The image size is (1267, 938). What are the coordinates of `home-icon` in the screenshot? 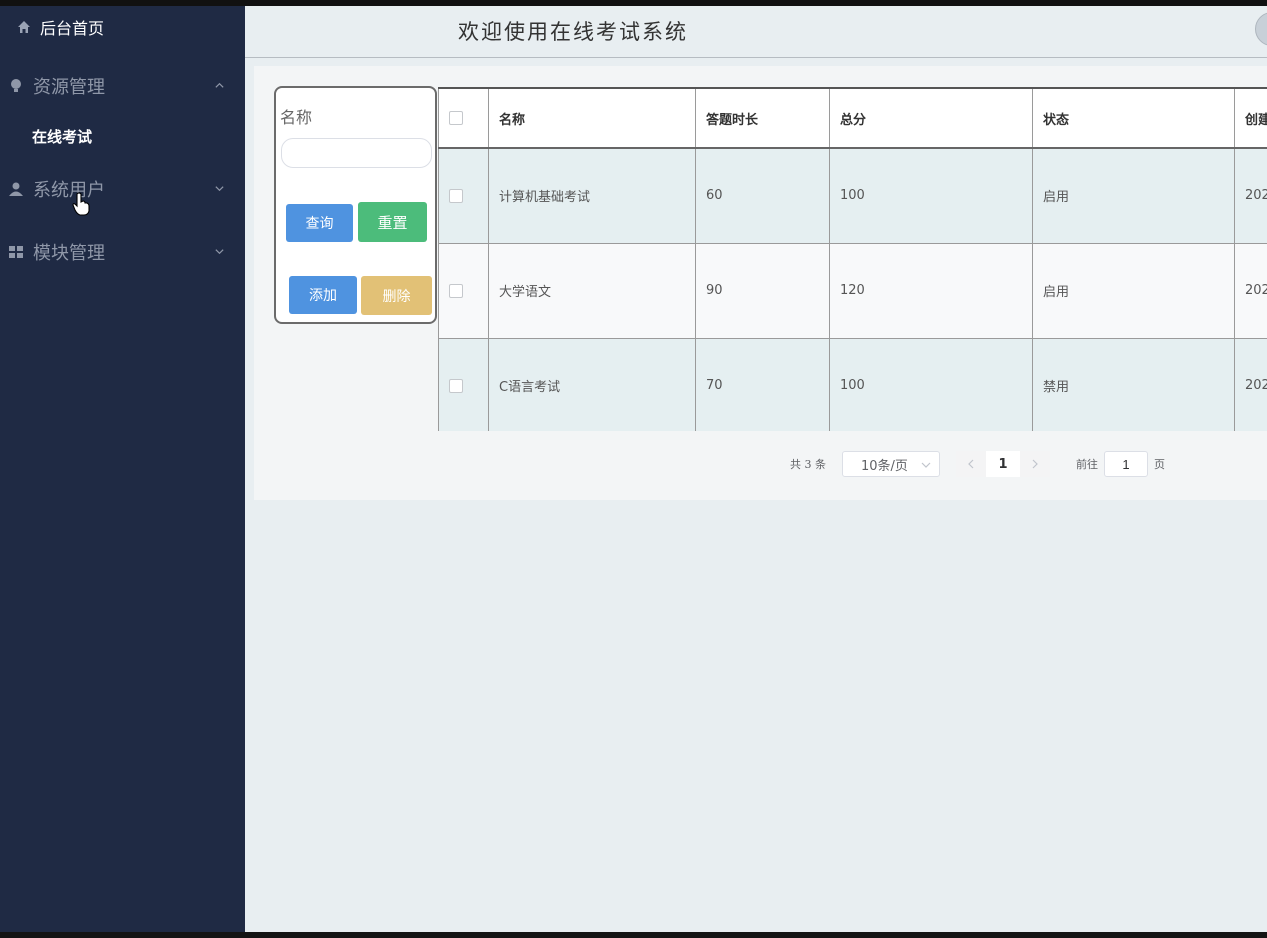 It's located at (24, 27).